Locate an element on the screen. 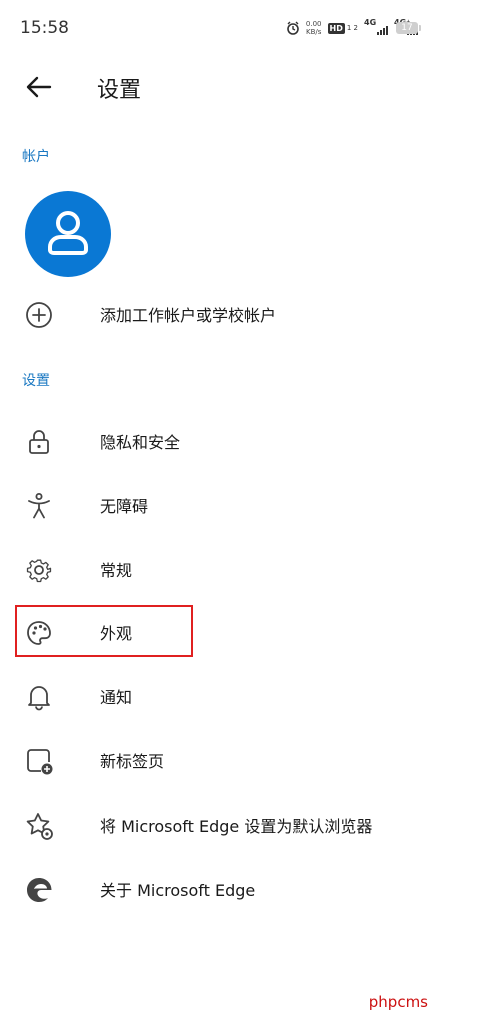 This screenshot has height=1017, width=480. signal-sim1-icon: 4G is located at coordinates (376, 26).